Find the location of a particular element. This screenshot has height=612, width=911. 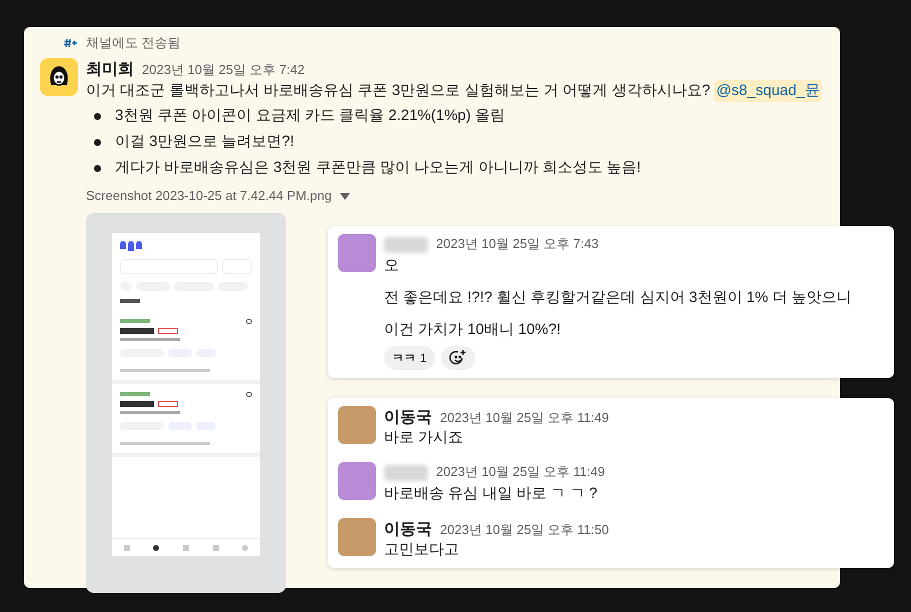

hash-arrow-icon is located at coordinates (71, 43).